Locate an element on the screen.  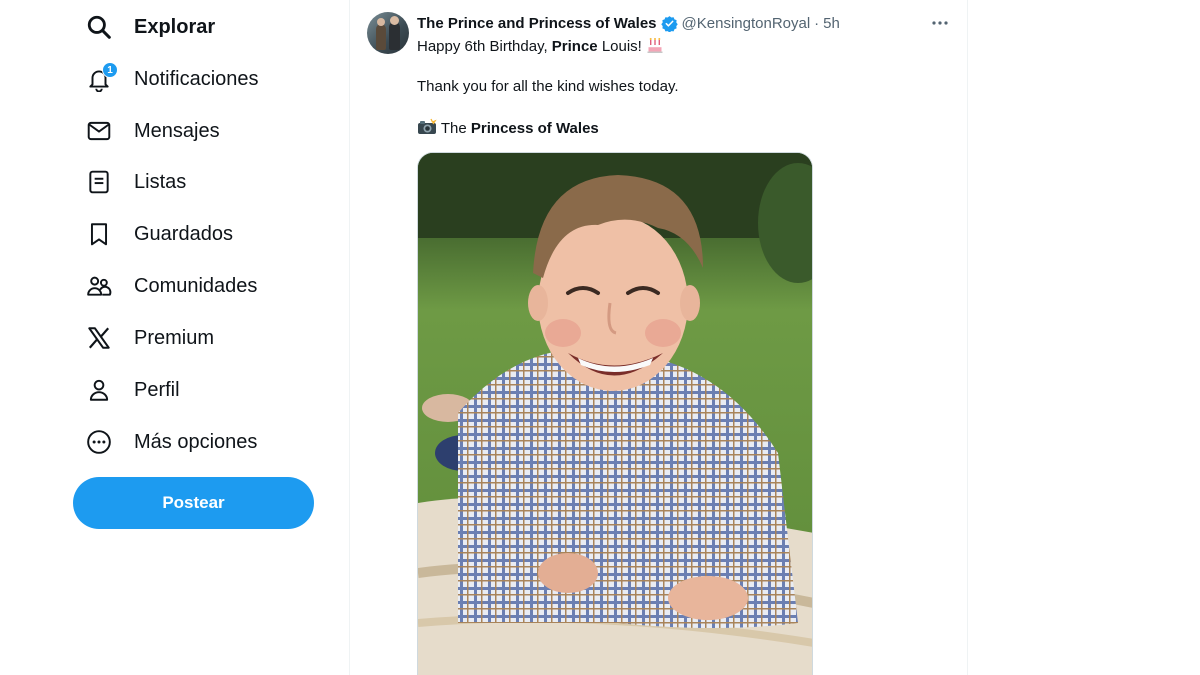
notification-badge: 1 is located at coordinates (110, 70).